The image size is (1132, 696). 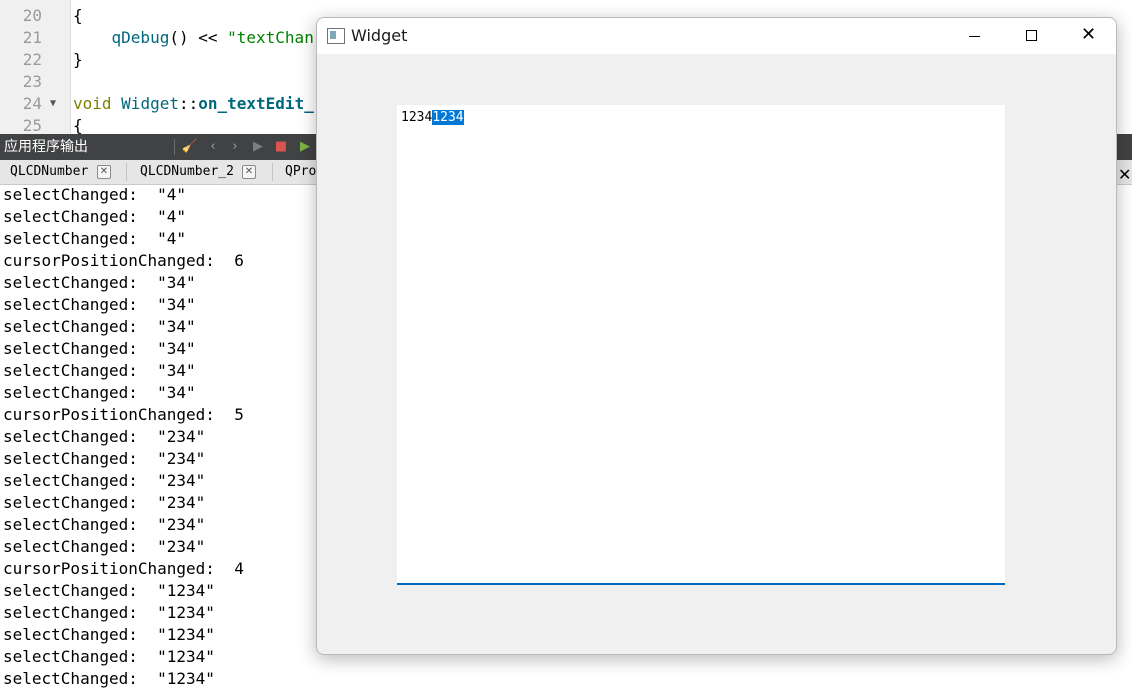 I want to click on text-edit-plain-text: 1234, so click(x=417, y=117).